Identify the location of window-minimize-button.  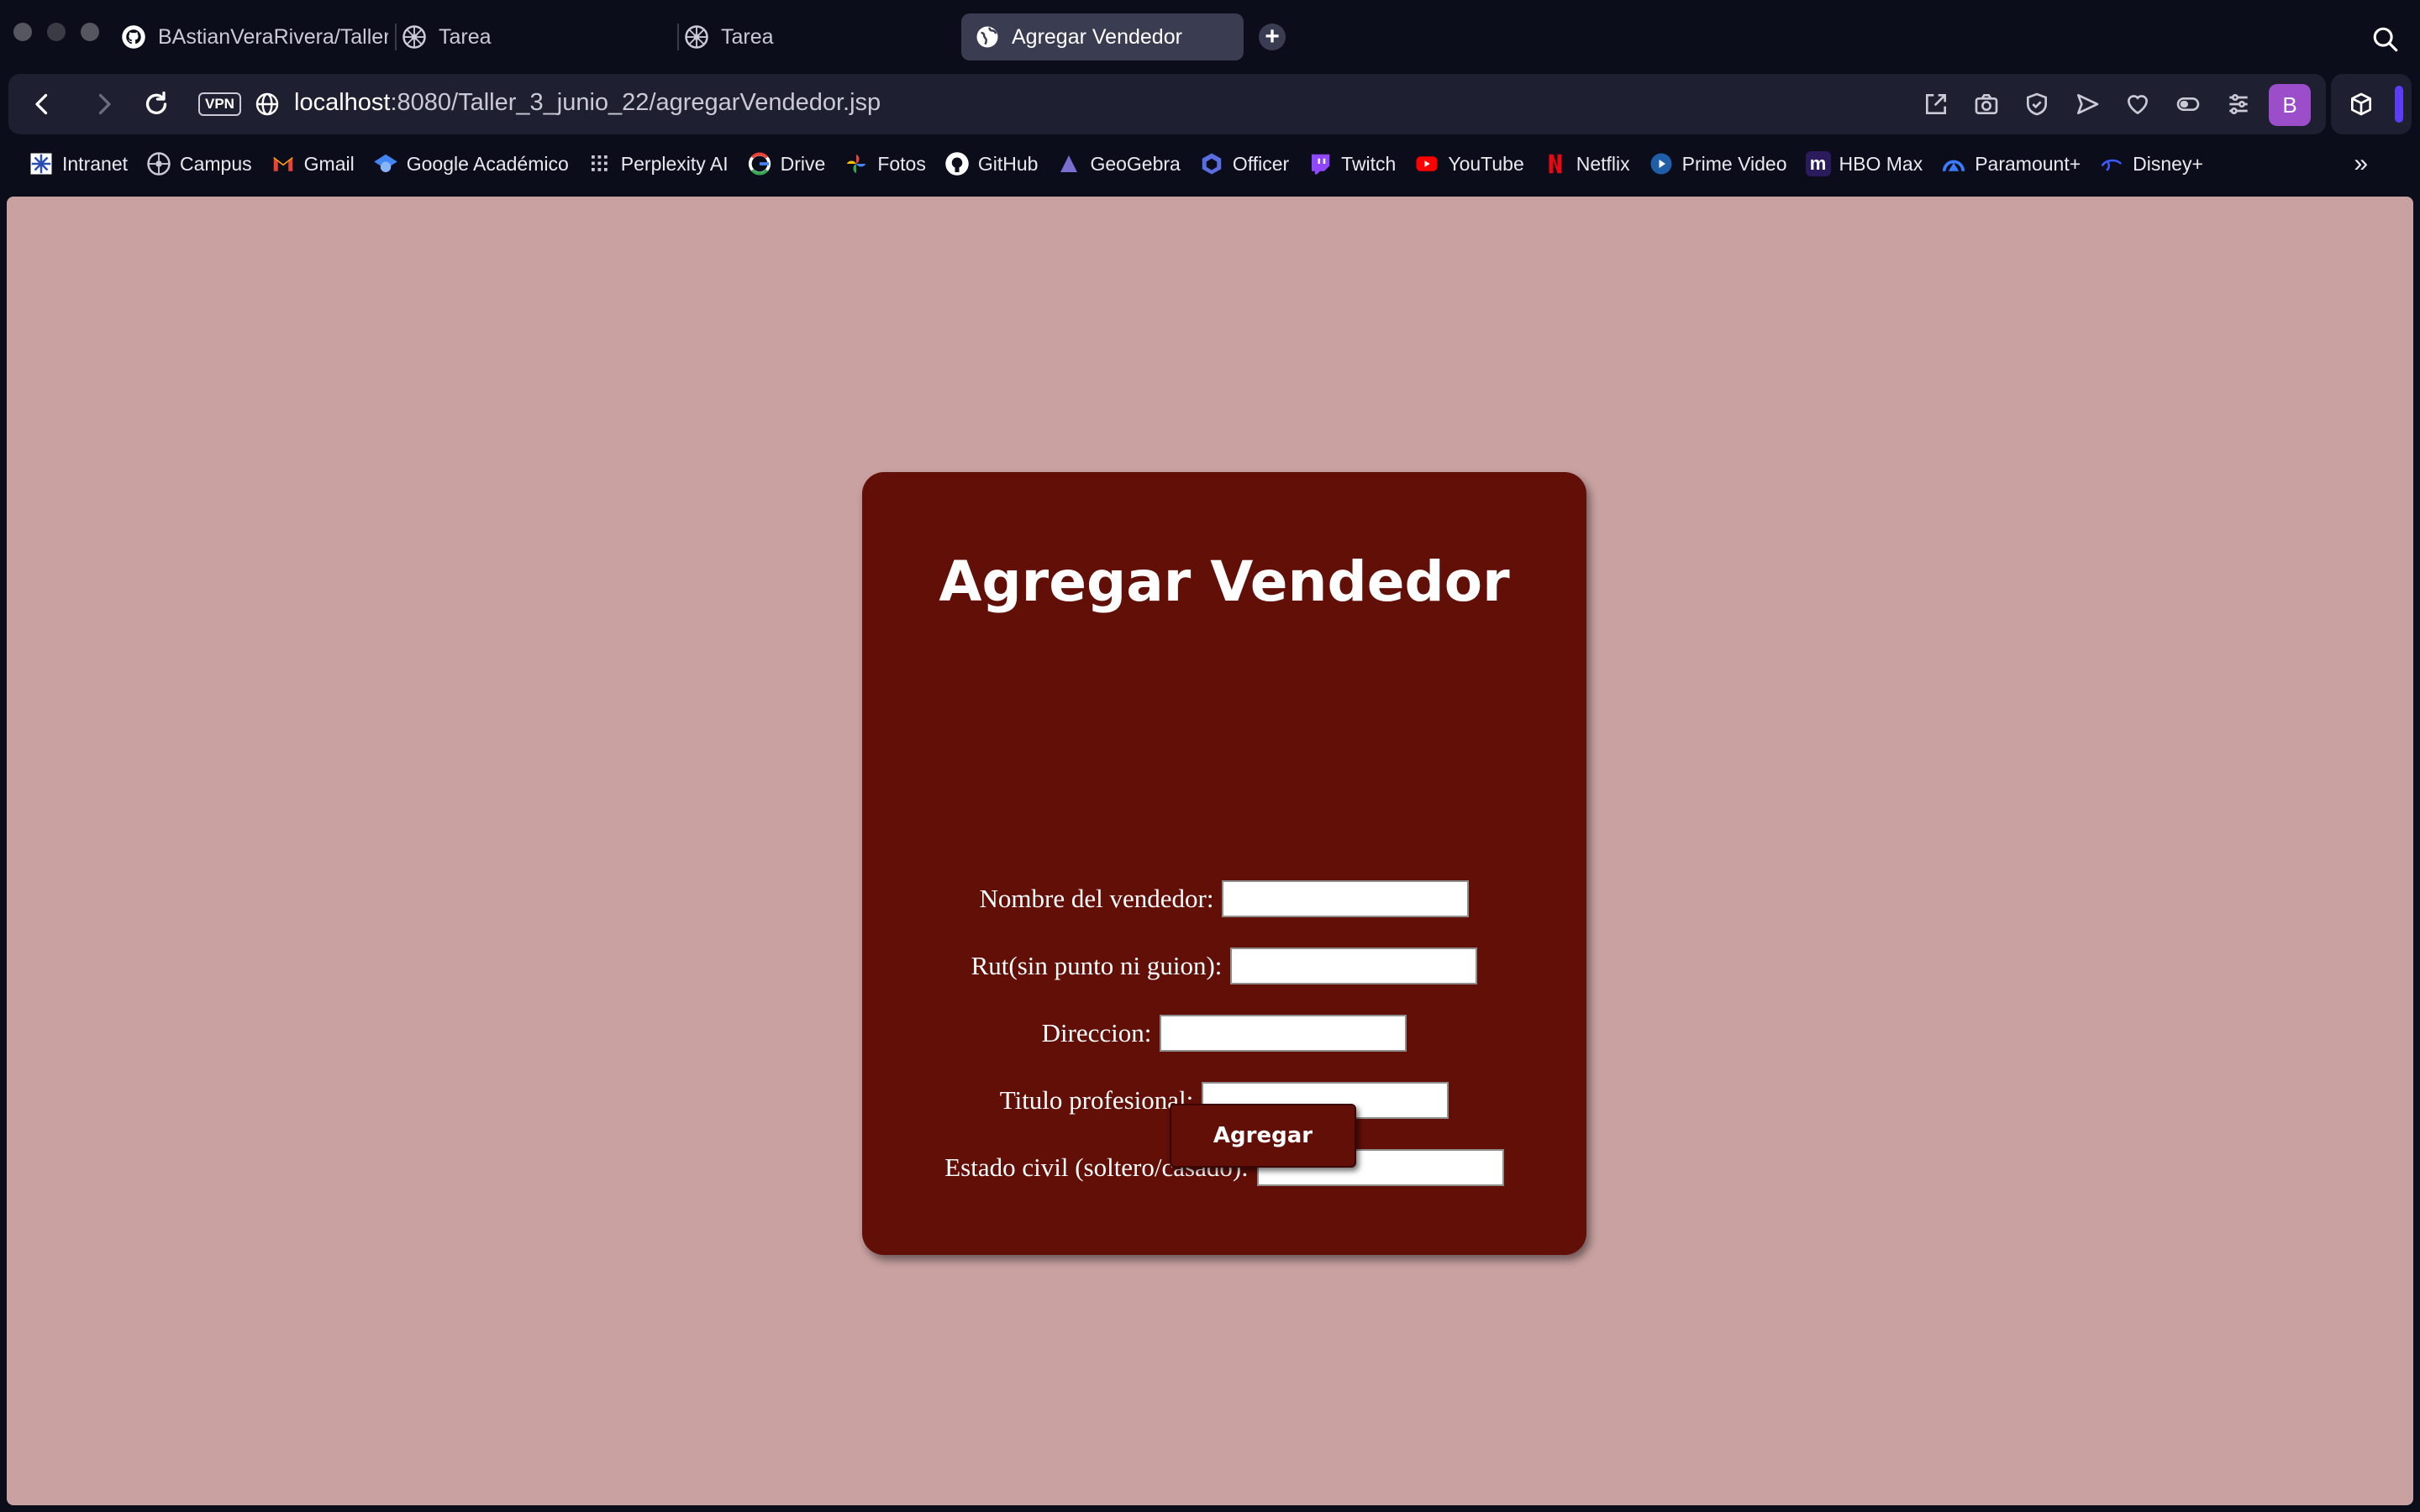
(56, 32).